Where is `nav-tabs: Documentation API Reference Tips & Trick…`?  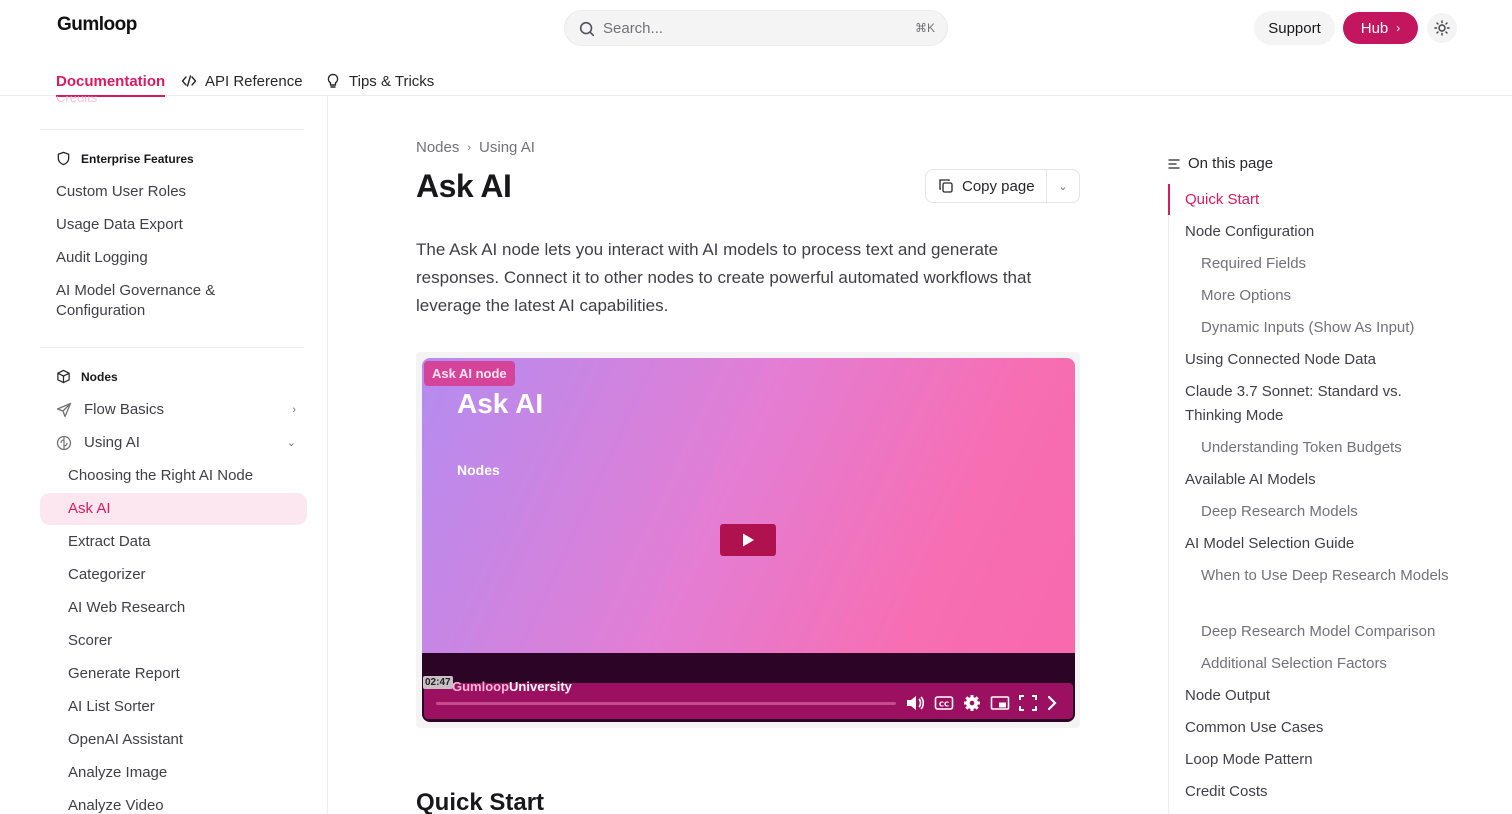 nav-tabs: Documentation API Reference Tips & Trick… is located at coordinates (756, 76).